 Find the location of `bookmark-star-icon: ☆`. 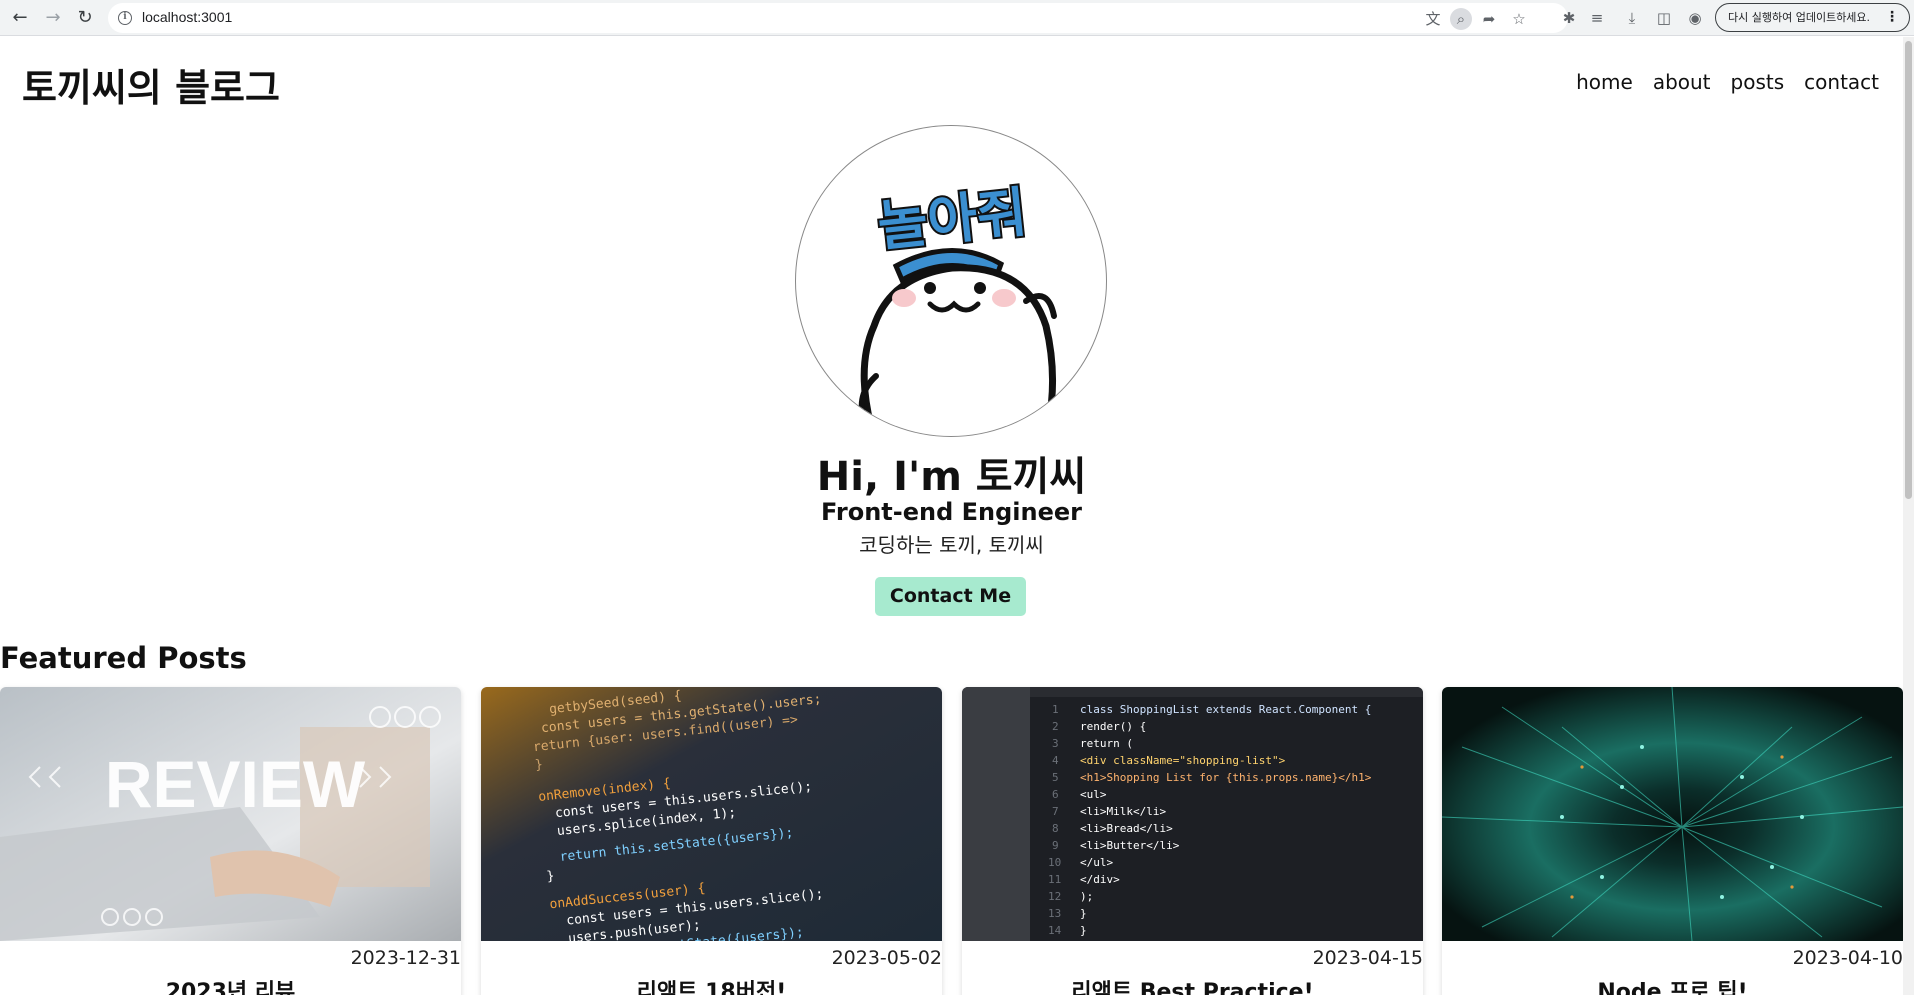

bookmark-star-icon: ☆ is located at coordinates (1519, 19).